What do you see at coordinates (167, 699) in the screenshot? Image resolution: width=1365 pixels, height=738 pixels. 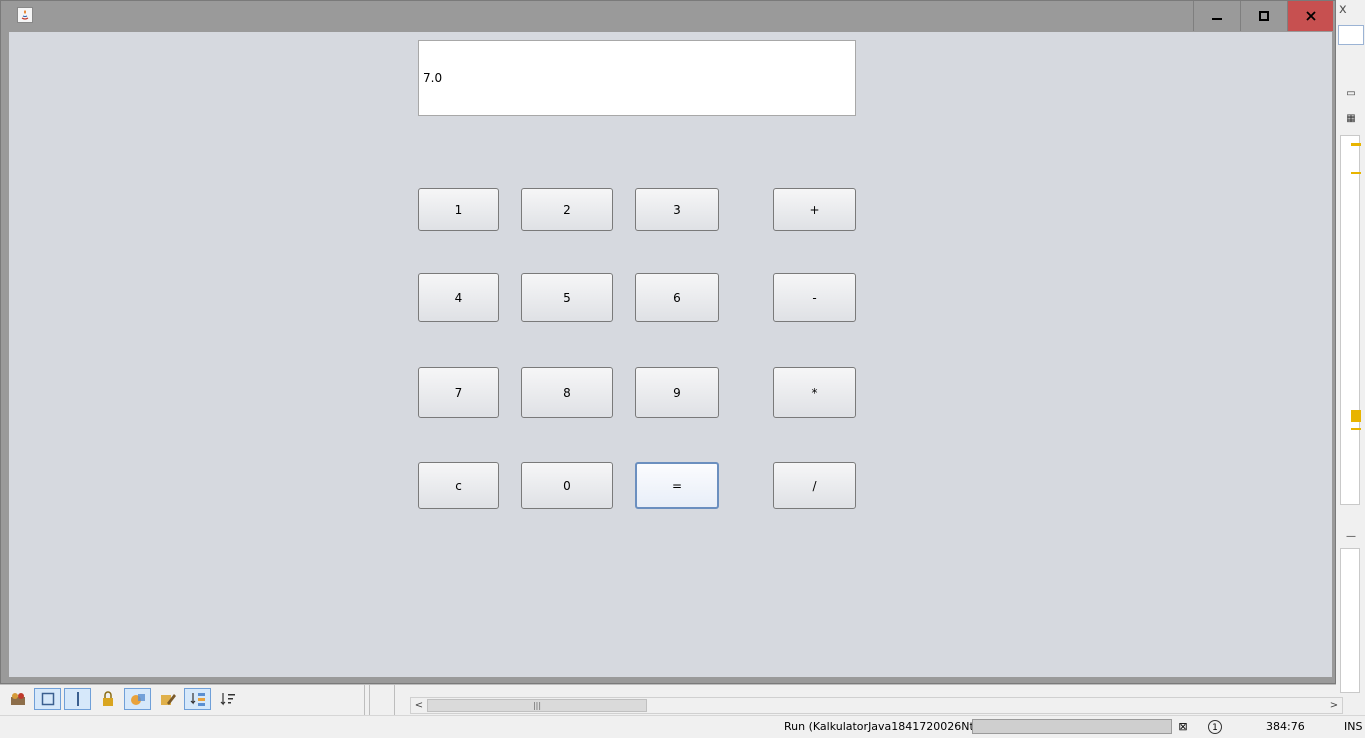 I see `edit-design-icon` at bounding box center [167, 699].